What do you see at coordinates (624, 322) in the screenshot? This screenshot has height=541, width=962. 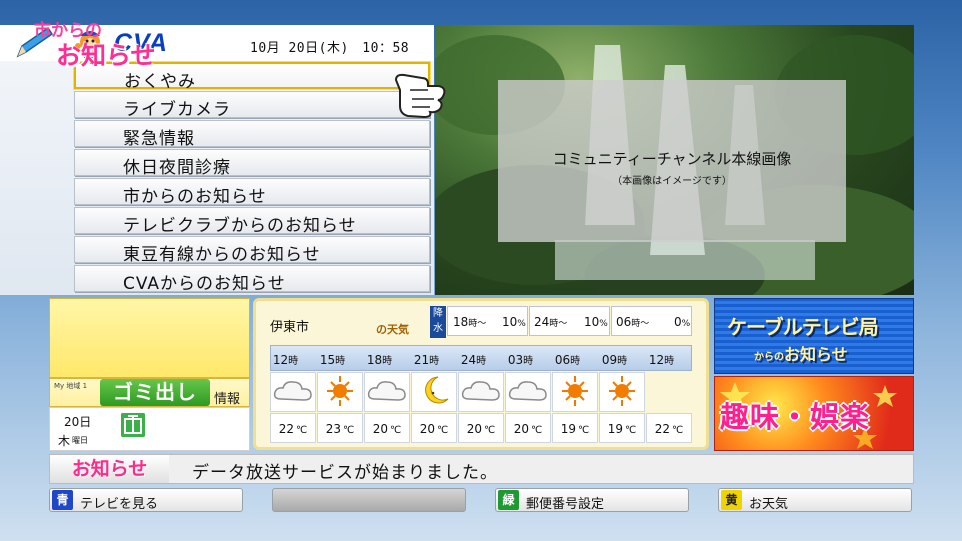 I see `precip-time: 06` at bounding box center [624, 322].